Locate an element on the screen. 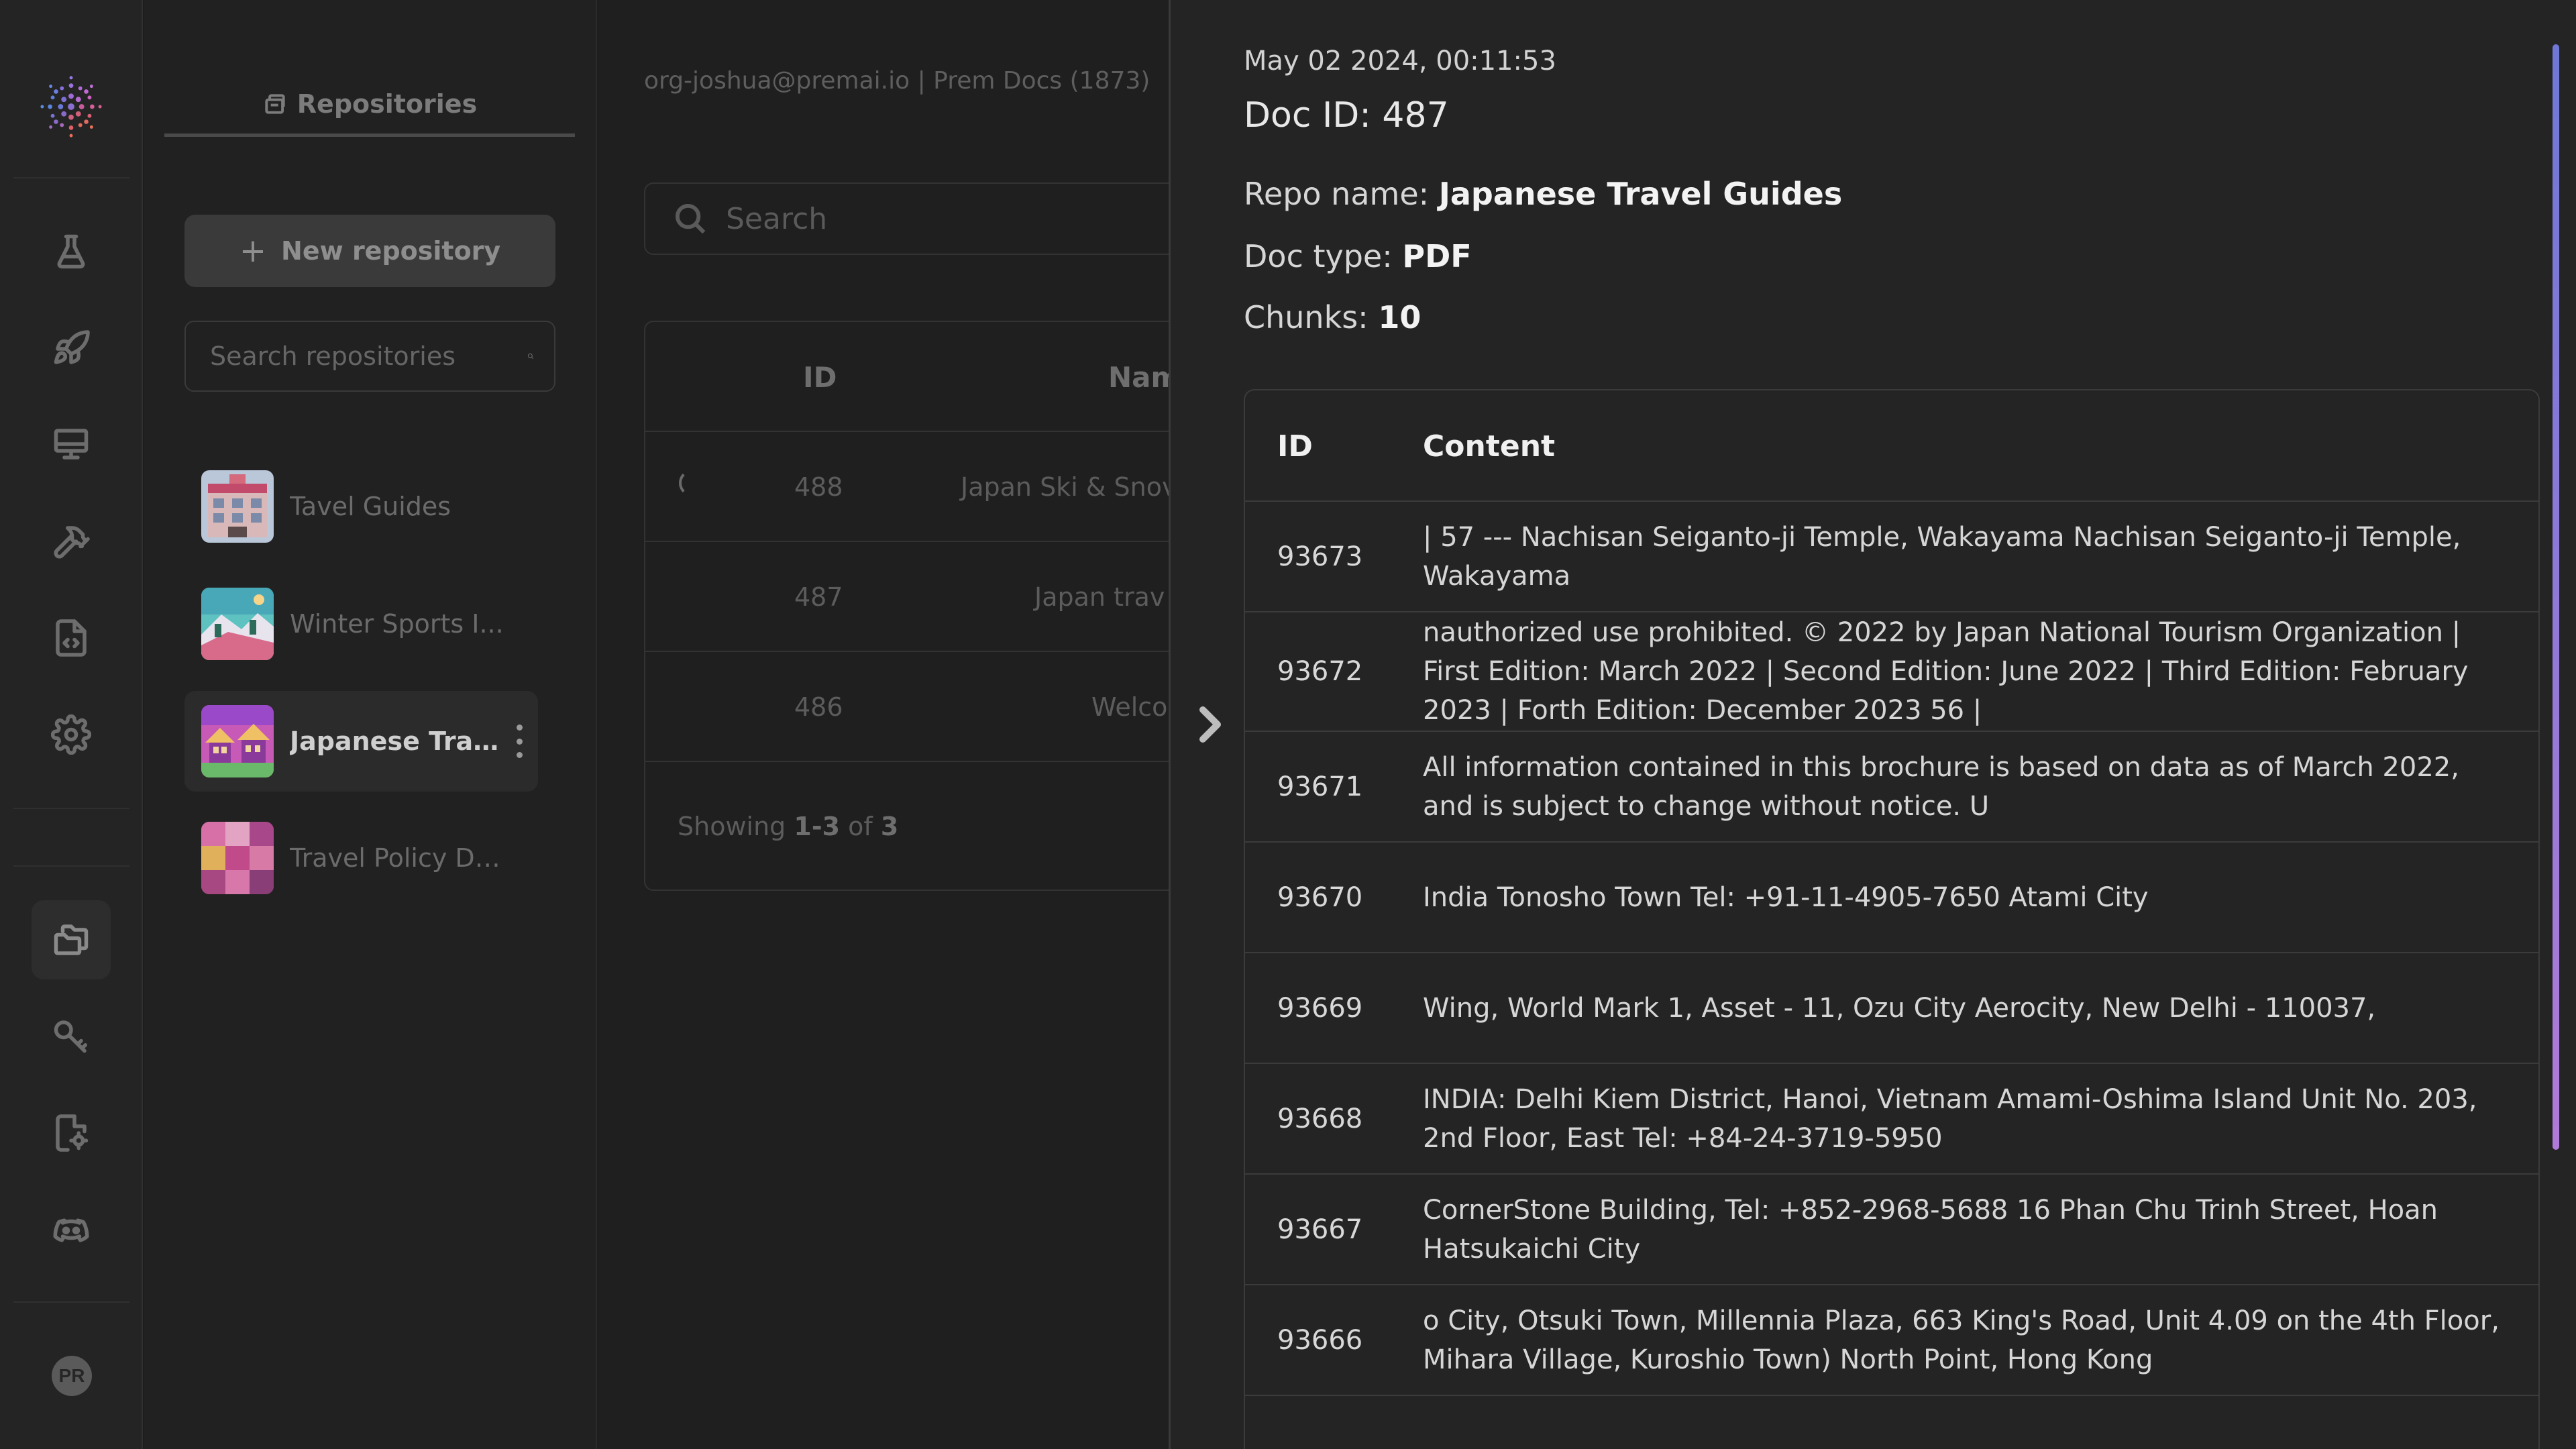  hammer-icon is located at coordinates (71, 541).